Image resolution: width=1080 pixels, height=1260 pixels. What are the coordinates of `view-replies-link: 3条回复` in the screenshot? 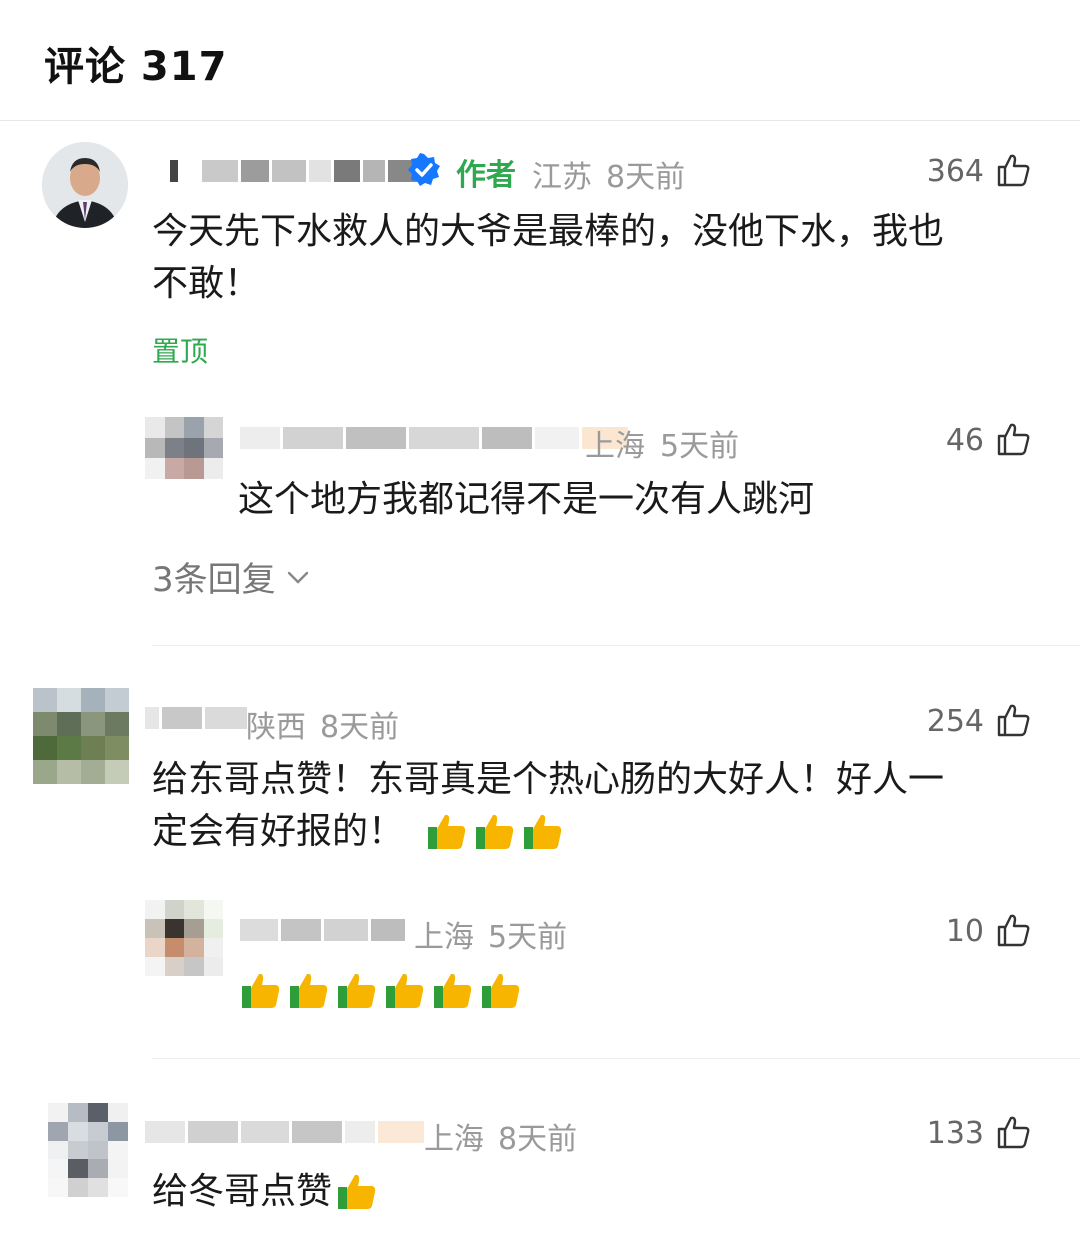 It's located at (232, 576).